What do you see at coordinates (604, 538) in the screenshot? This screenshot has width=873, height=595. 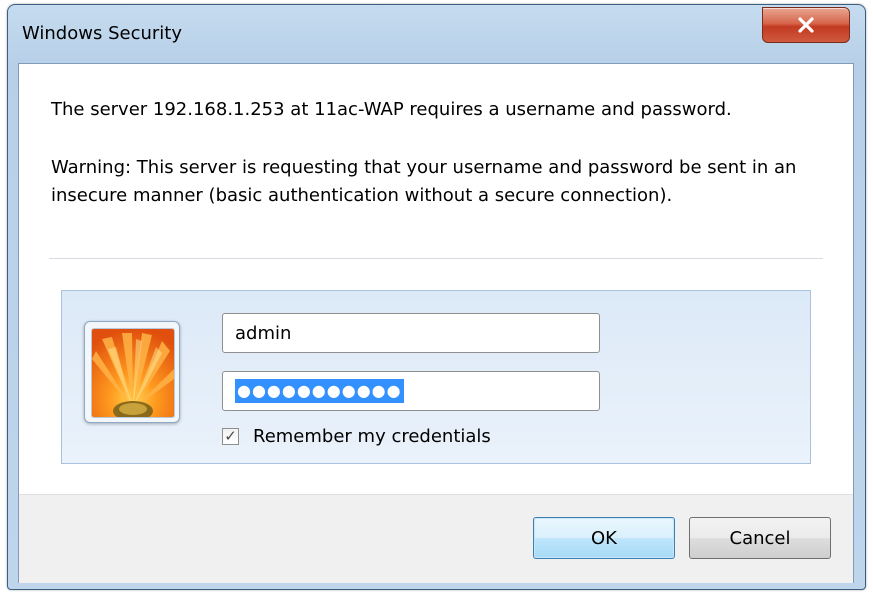 I see `ok-button: OK` at bounding box center [604, 538].